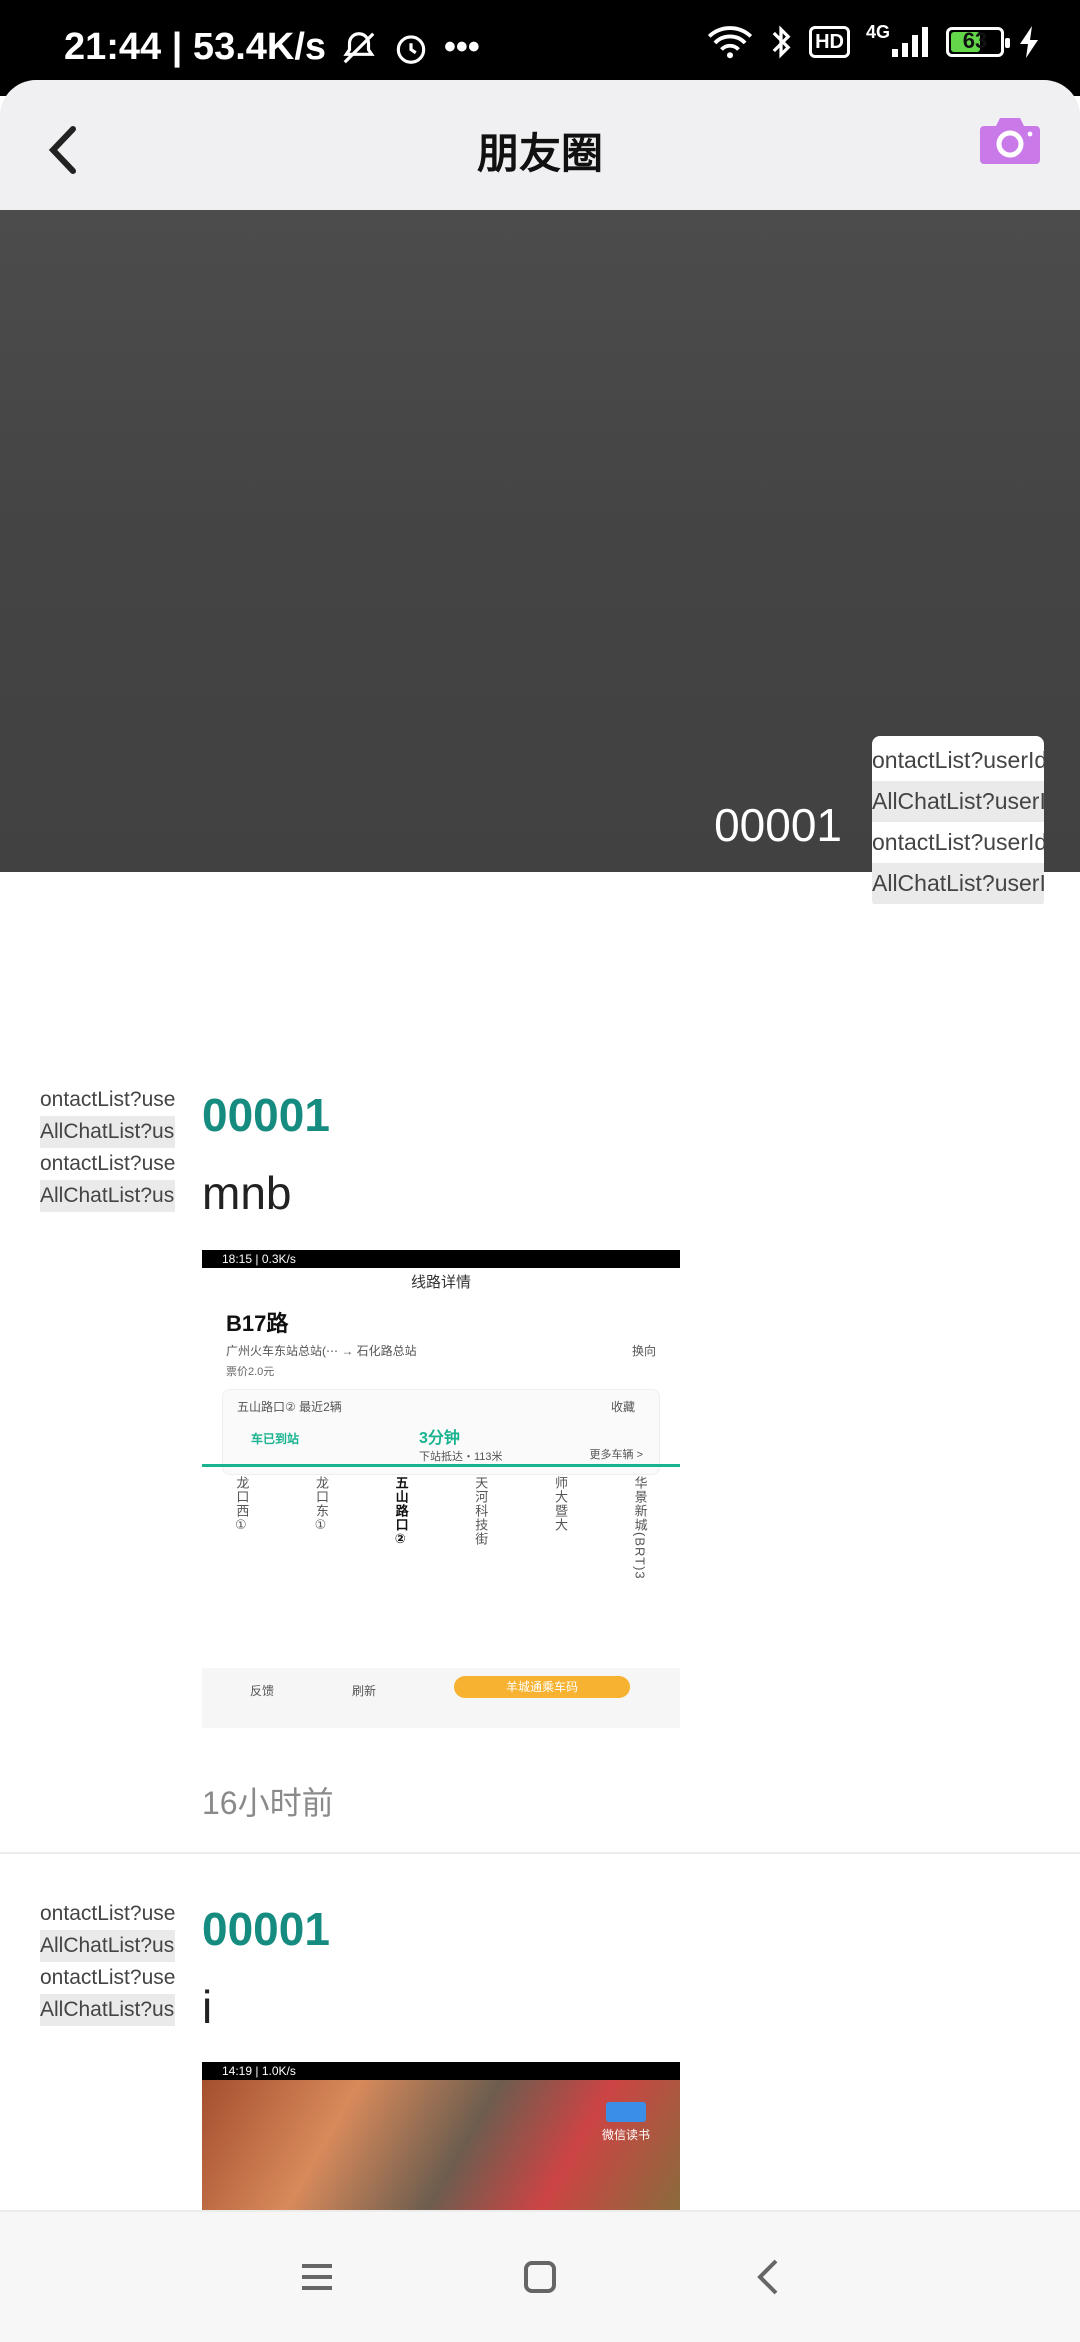 This screenshot has width=1080, height=2342. What do you see at coordinates (364, 1691) in the screenshot?
I see `refresh-text: 刷新` at bounding box center [364, 1691].